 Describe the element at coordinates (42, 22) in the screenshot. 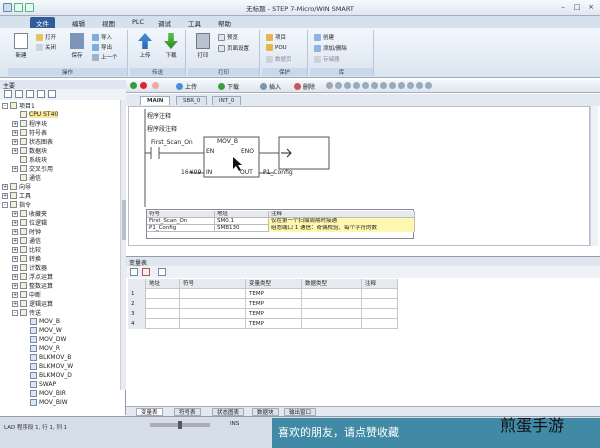

I see `tab-file: 文件` at that location.